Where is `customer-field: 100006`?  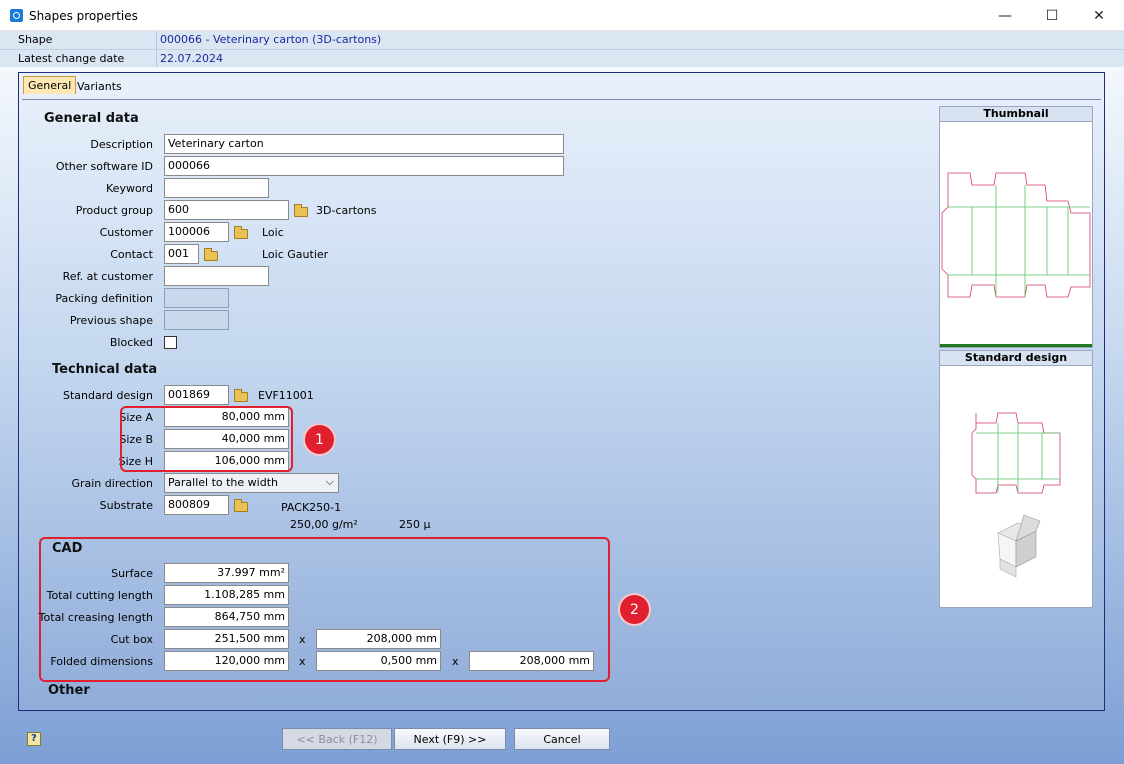 customer-field: 100006 is located at coordinates (196, 232).